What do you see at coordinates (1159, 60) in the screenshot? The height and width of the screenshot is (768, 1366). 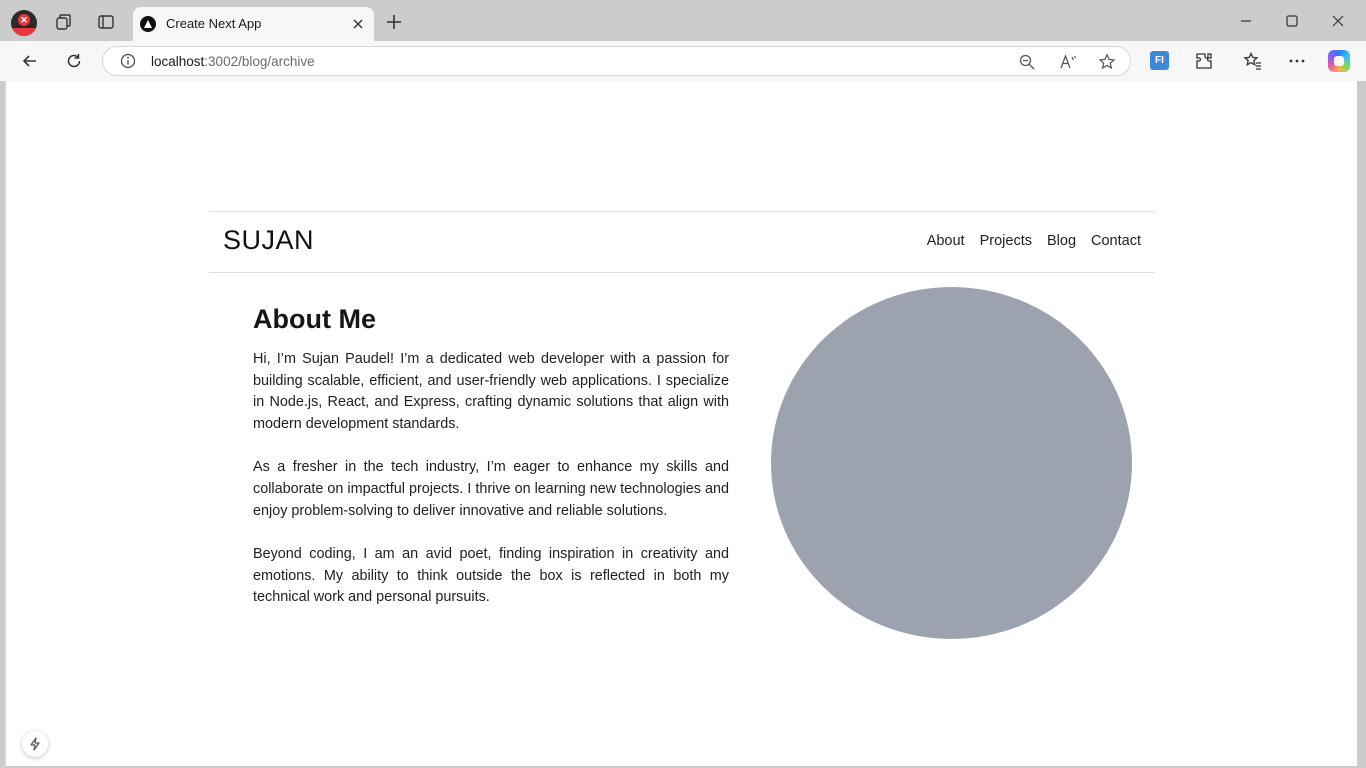 I see `extension-badge-icon: FI` at bounding box center [1159, 60].